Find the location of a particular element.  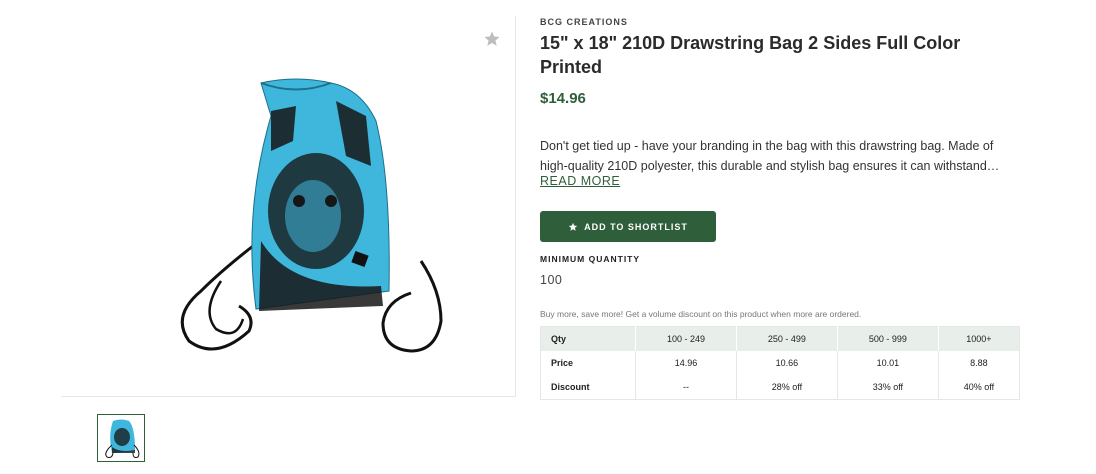

minimum-quantity-value: 100 is located at coordinates (551, 280).